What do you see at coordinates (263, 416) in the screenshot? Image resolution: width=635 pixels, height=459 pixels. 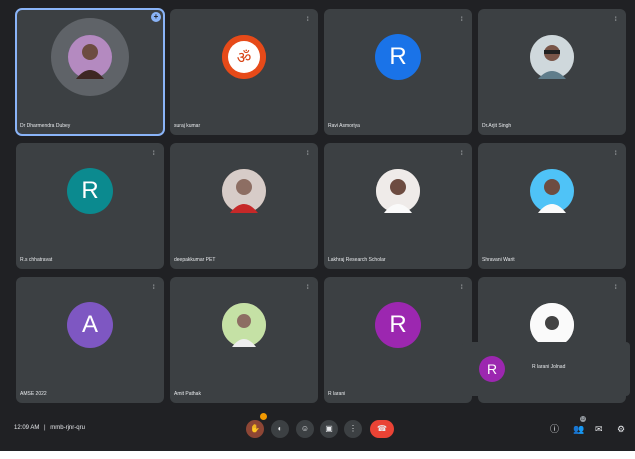 I see `notification-dot` at bounding box center [263, 416].